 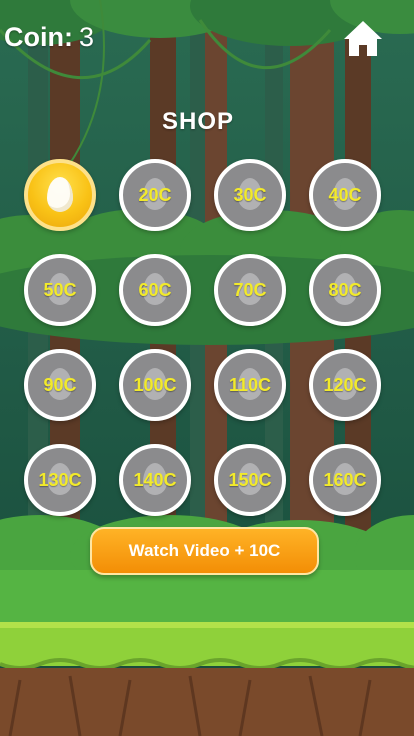 I want to click on egg-item: 150C, so click(x=250, y=480).